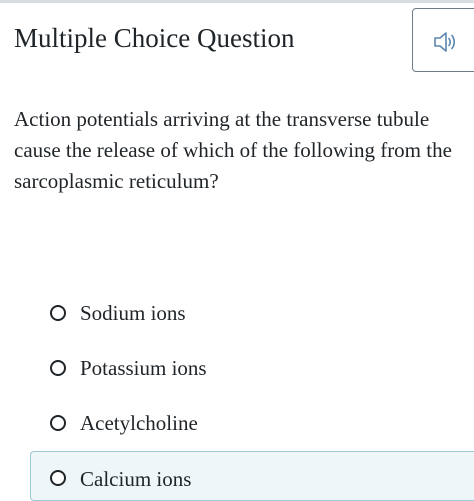 The height and width of the screenshot is (501, 474). Describe the element at coordinates (139, 423) in the screenshot. I see `choice-label-acetylcholine: Acetylcholine` at that location.